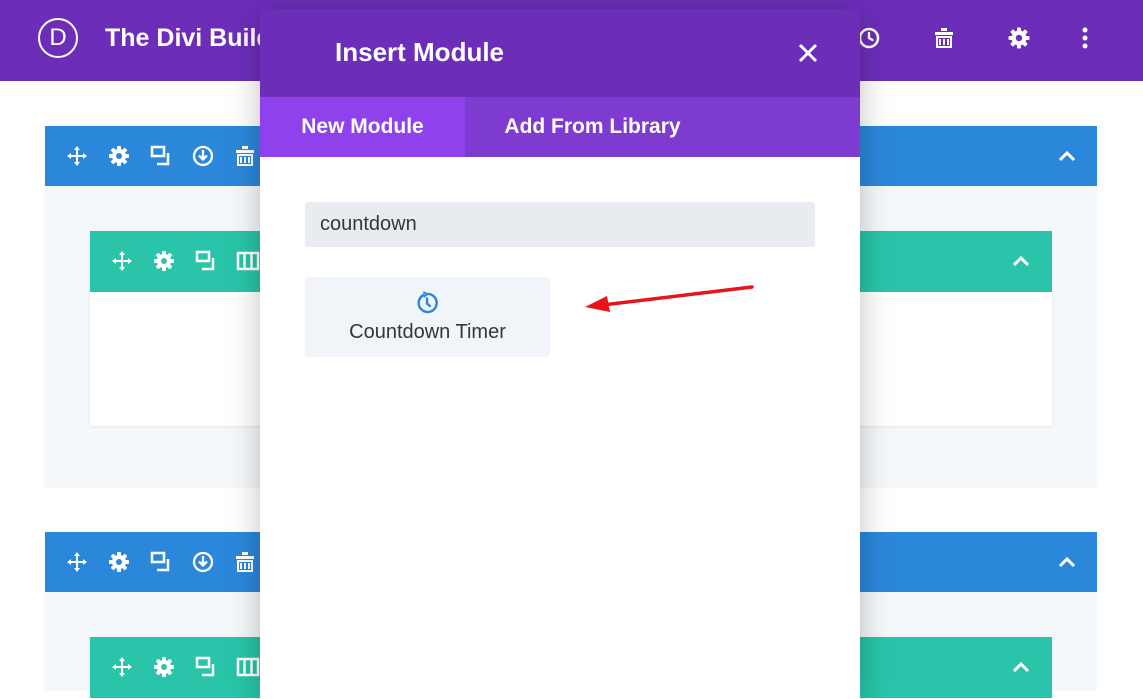 Image resolution: width=1143 pixels, height=699 pixels. What do you see at coordinates (427, 332) in the screenshot?
I see `module-label: Countdown Timer` at bounding box center [427, 332].